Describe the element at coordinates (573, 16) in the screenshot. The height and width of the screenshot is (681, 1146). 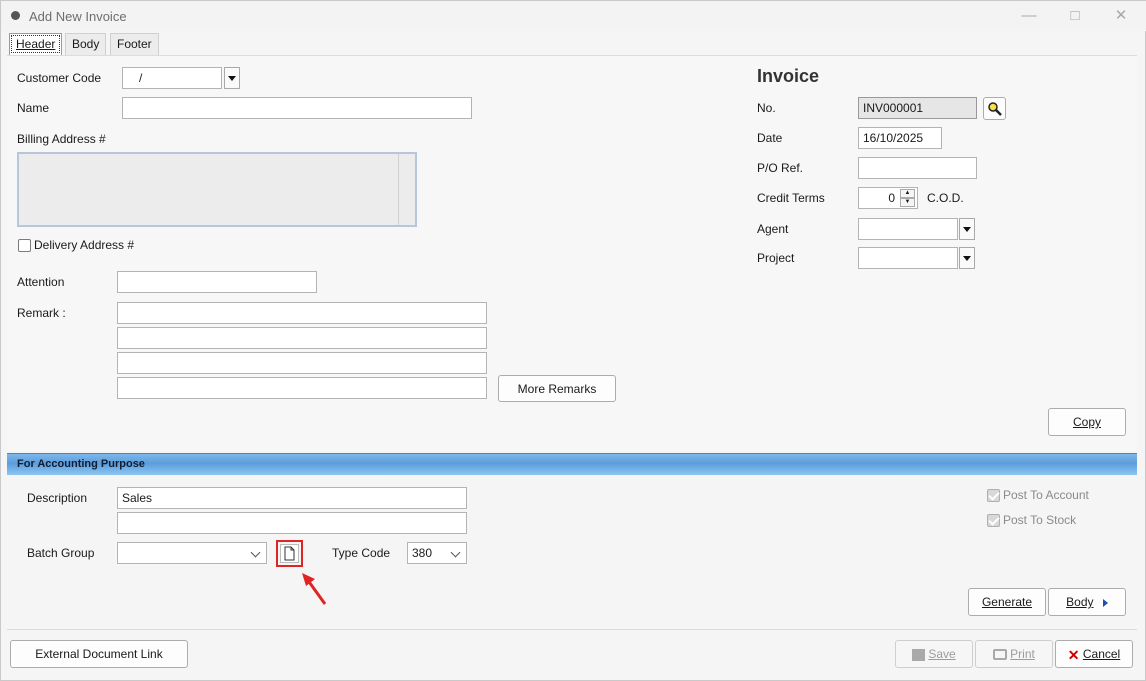
I see `title-bar: Add New Invoice — □ ✕` at that location.